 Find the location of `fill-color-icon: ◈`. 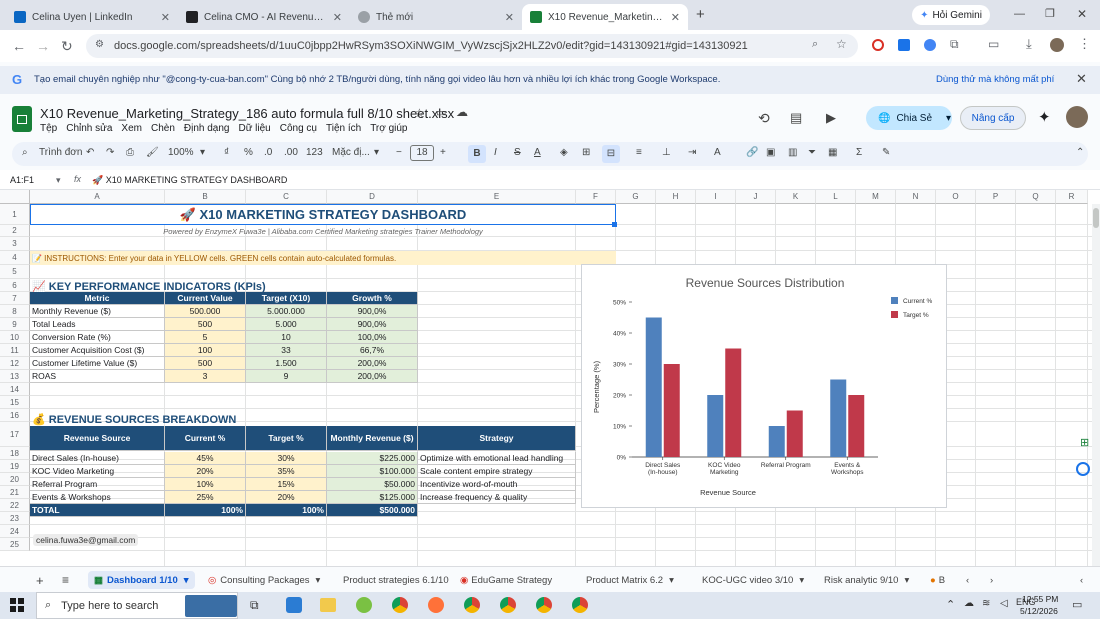

fill-color-icon: ◈ is located at coordinates (564, 152).